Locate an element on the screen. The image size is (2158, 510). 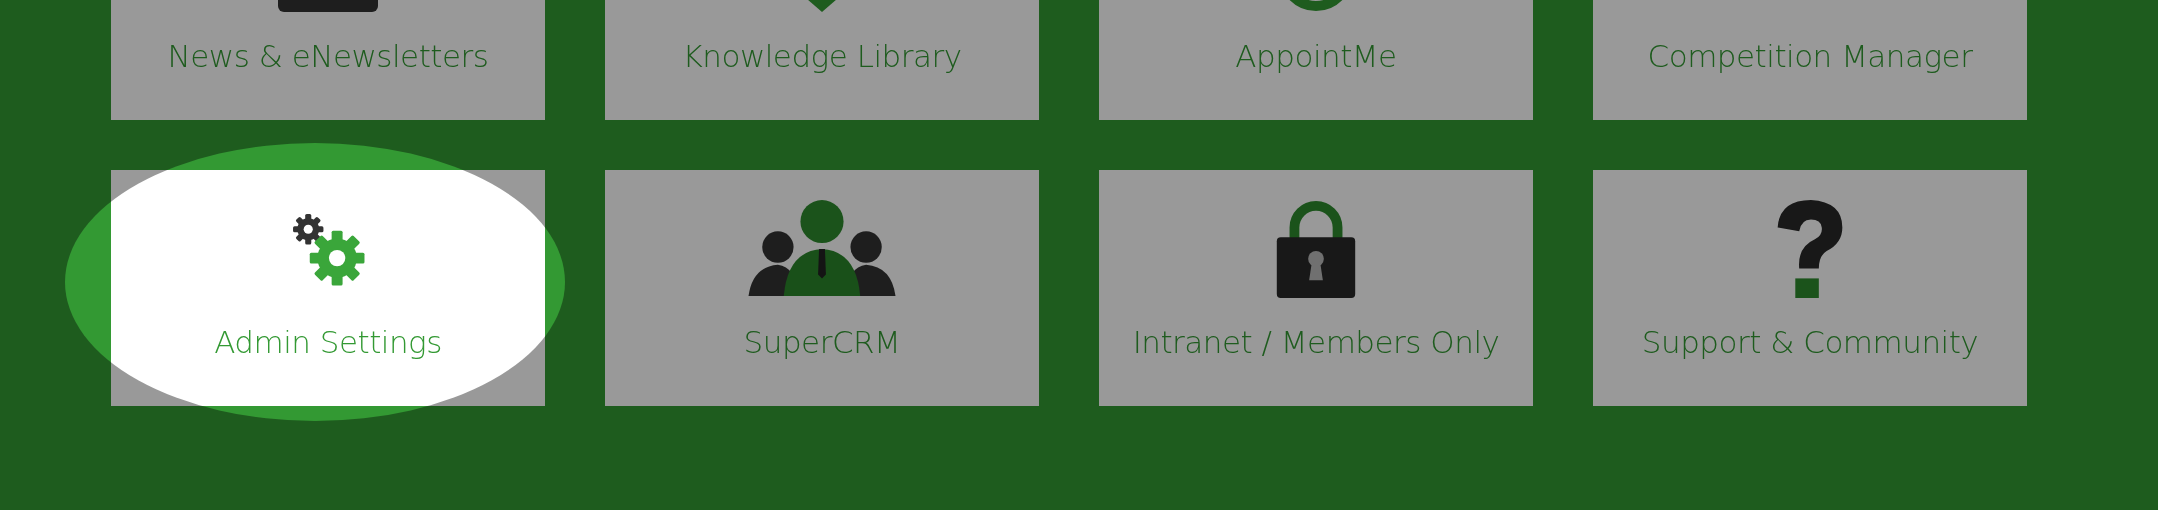
app-tile: AppointMe is located at coordinates (1316, 60).